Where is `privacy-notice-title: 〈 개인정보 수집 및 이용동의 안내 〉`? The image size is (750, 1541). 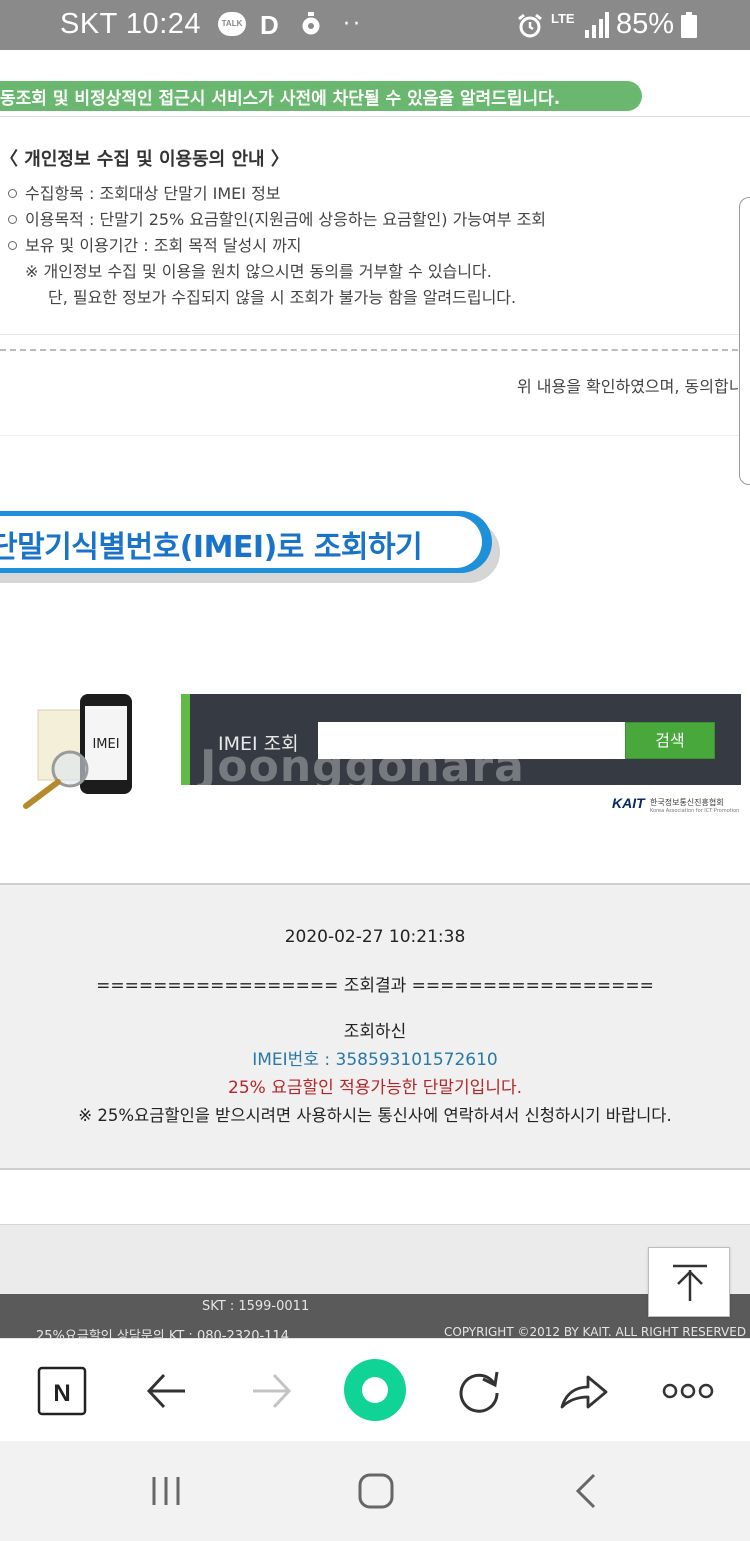
privacy-notice-title: 〈 개인정보 수집 및 이용동의 안내 〉 is located at coordinates (144, 159).